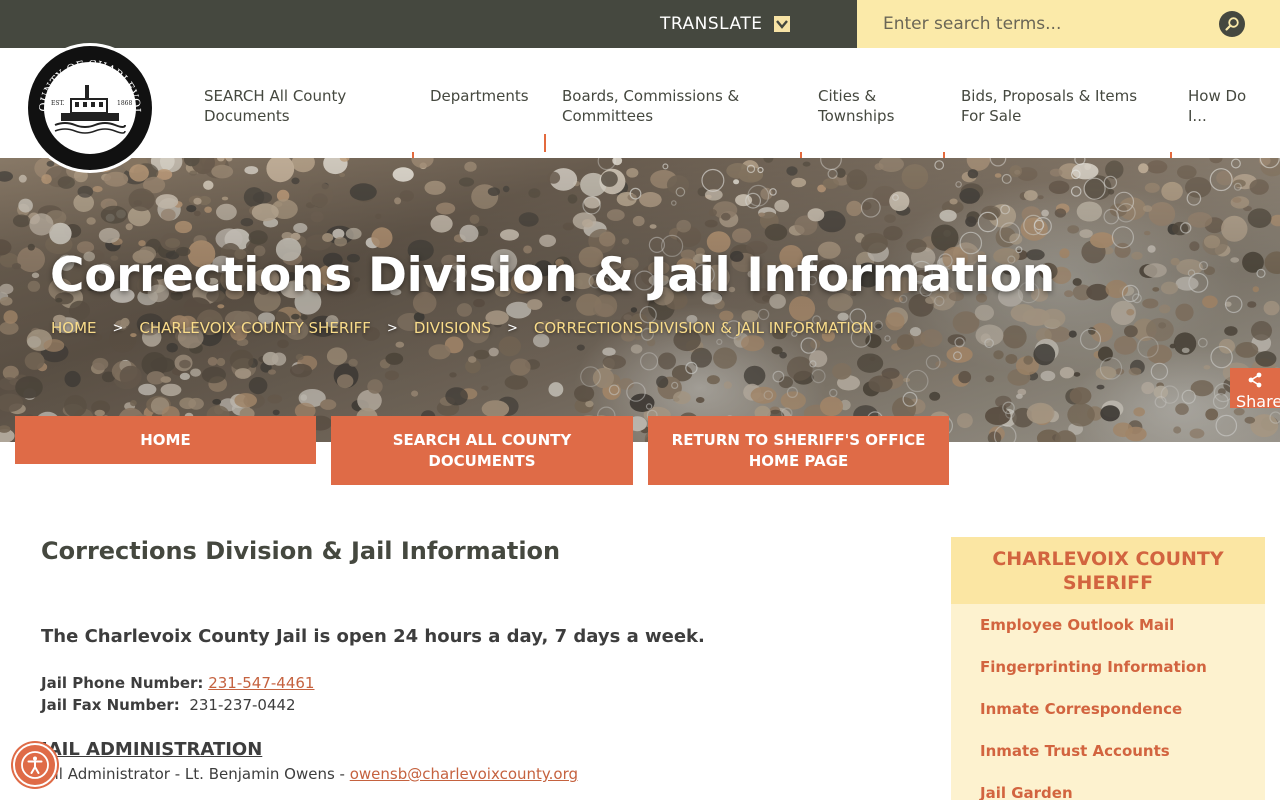 The image size is (1280, 800). What do you see at coordinates (452, 328) in the screenshot?
I see `breadcrumb-divisions: DIVISIONS` at bounding box center [452, 328].